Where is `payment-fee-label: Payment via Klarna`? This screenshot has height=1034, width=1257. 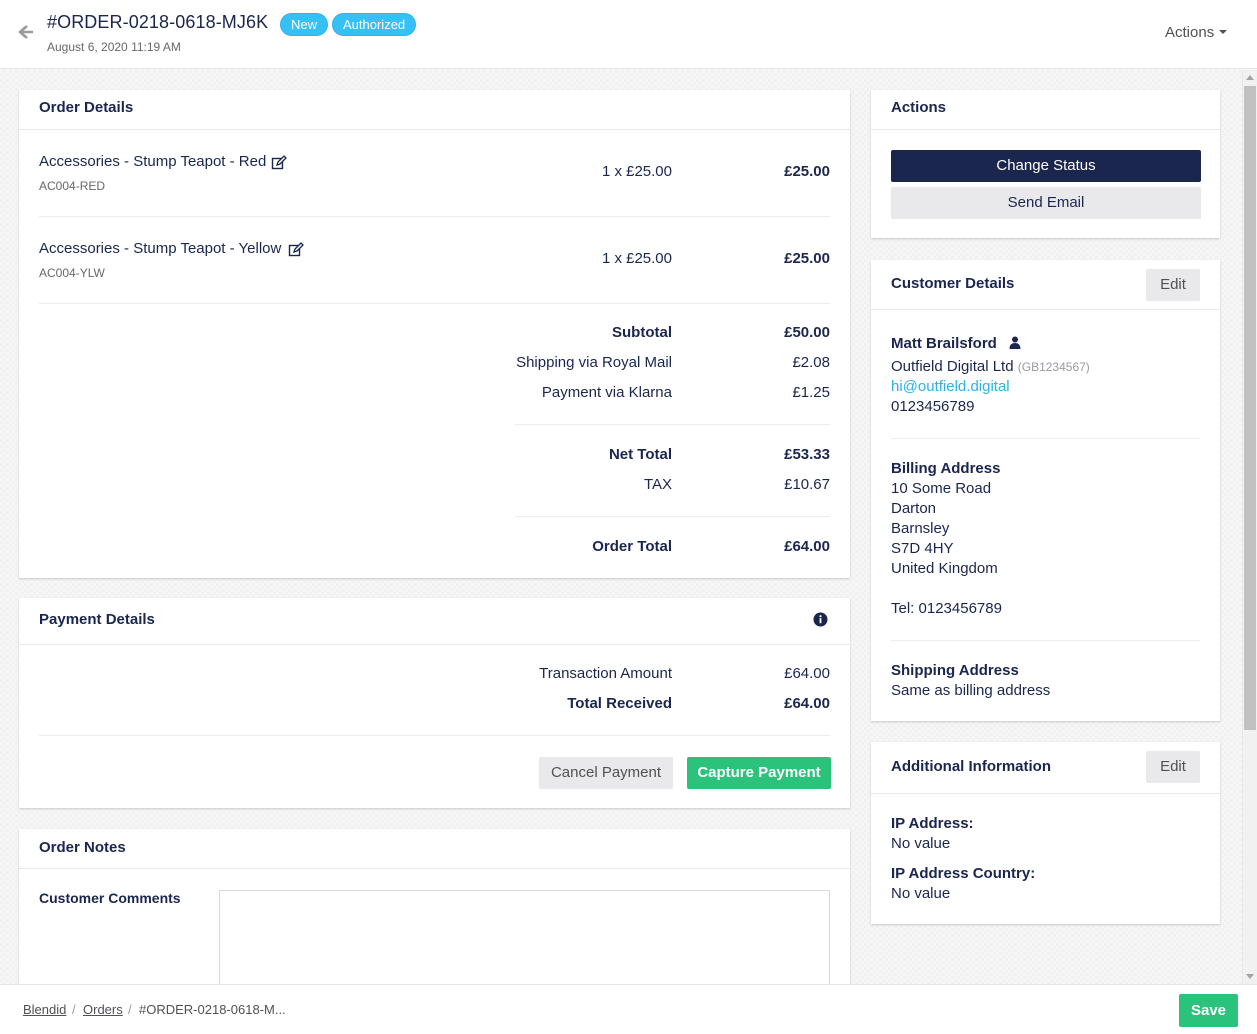
payment-fee-label: Payment via Klarna is located at coordinates (606, 392).